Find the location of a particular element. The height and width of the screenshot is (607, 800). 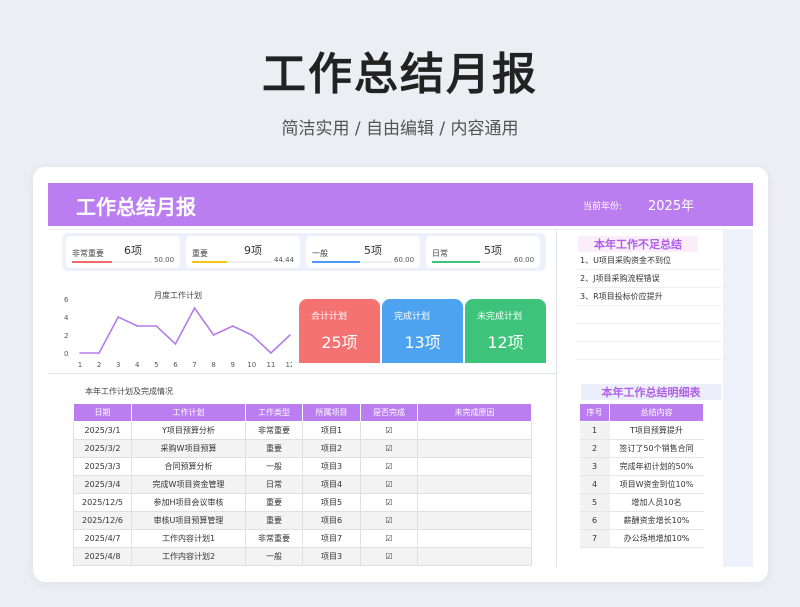

cell-summary: 完成年初计划的50% is located at coordinates (656, 466).